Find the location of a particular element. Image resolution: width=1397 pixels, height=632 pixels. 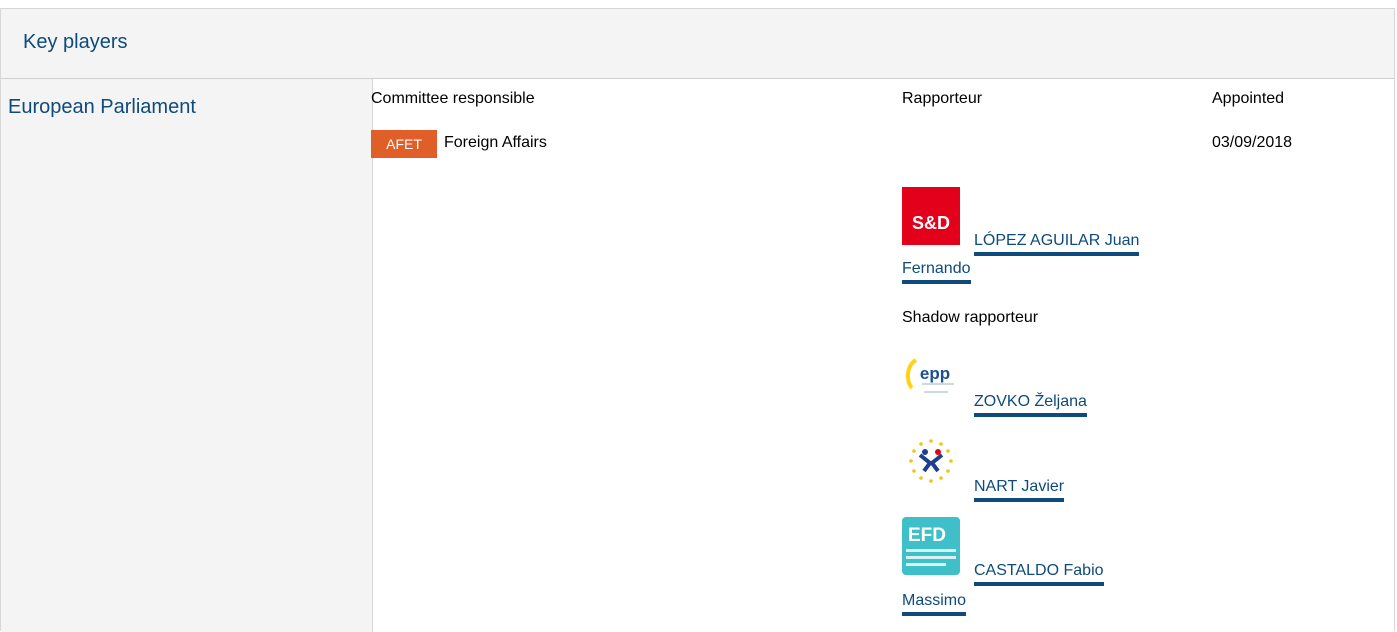

committee-name: Foreign Affairs is located at coordinates (495, 142).